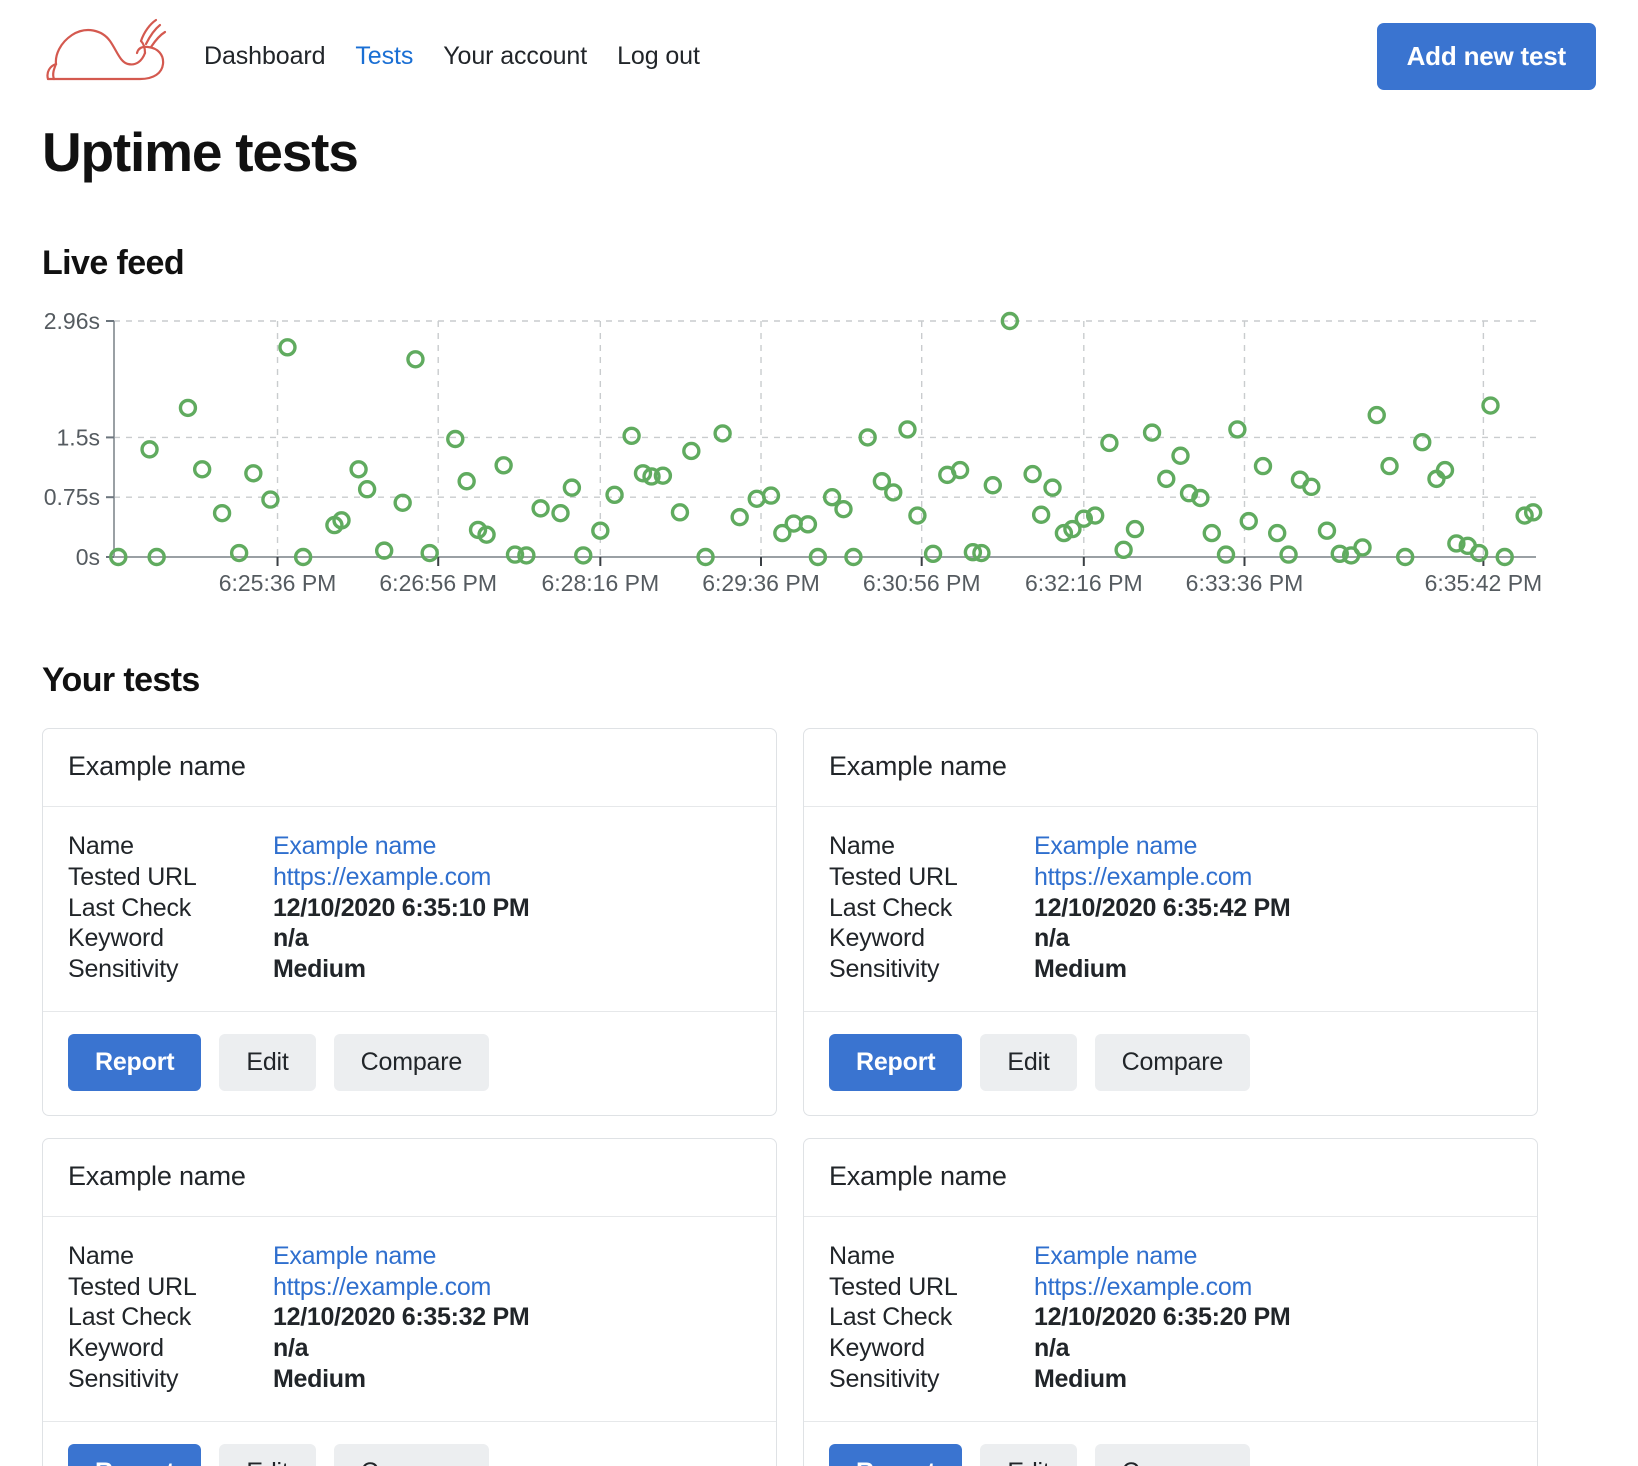 This screenshot has height=1466, width=1638. I want to click on nav-item-tests: Tests, so click(384, 56).